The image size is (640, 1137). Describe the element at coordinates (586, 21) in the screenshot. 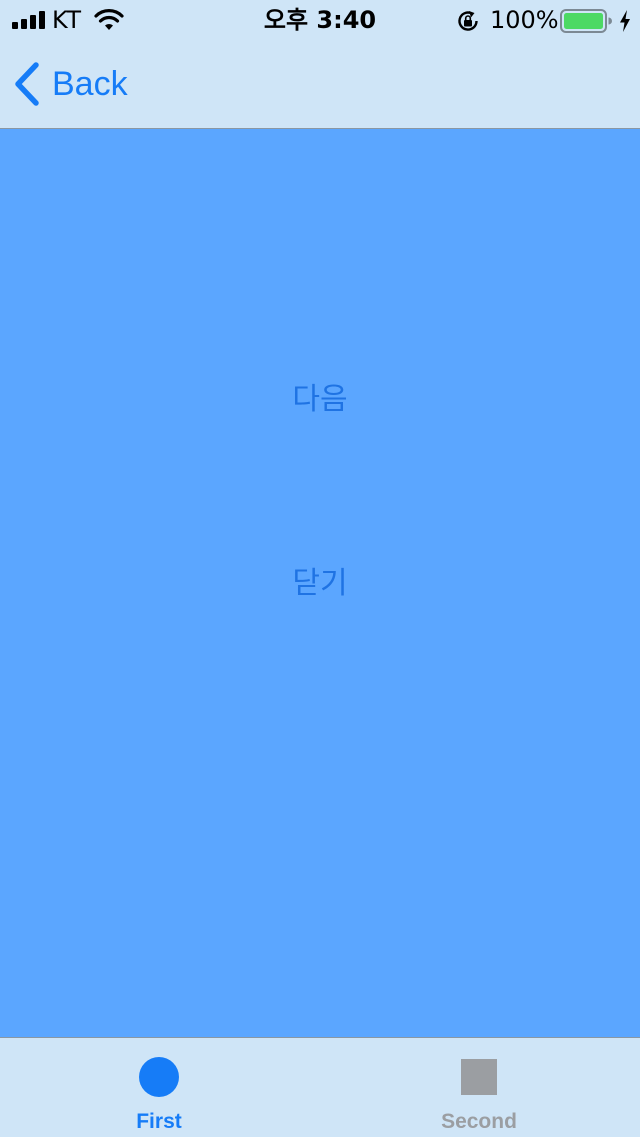

I see `battery-icon` at that location.